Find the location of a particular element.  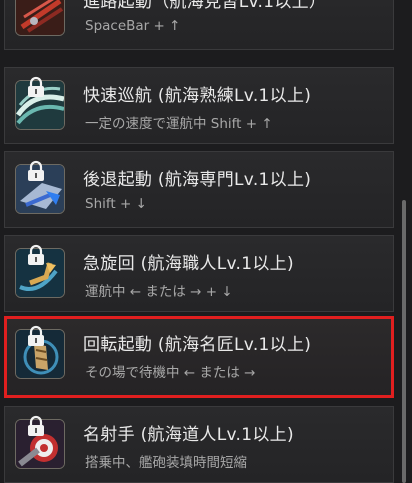

skill-title: 急旋回 (航海職人Lv.1以上) is located at coordinates (188, 264).